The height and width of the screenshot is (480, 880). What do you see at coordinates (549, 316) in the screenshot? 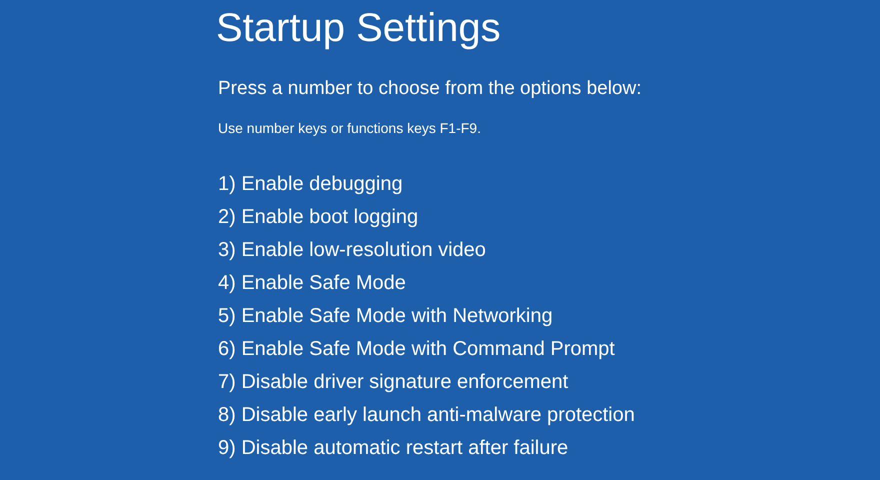
I see `startup-option: 5) Enable Safe Mode with Networking` at bounding box center [549, 316].